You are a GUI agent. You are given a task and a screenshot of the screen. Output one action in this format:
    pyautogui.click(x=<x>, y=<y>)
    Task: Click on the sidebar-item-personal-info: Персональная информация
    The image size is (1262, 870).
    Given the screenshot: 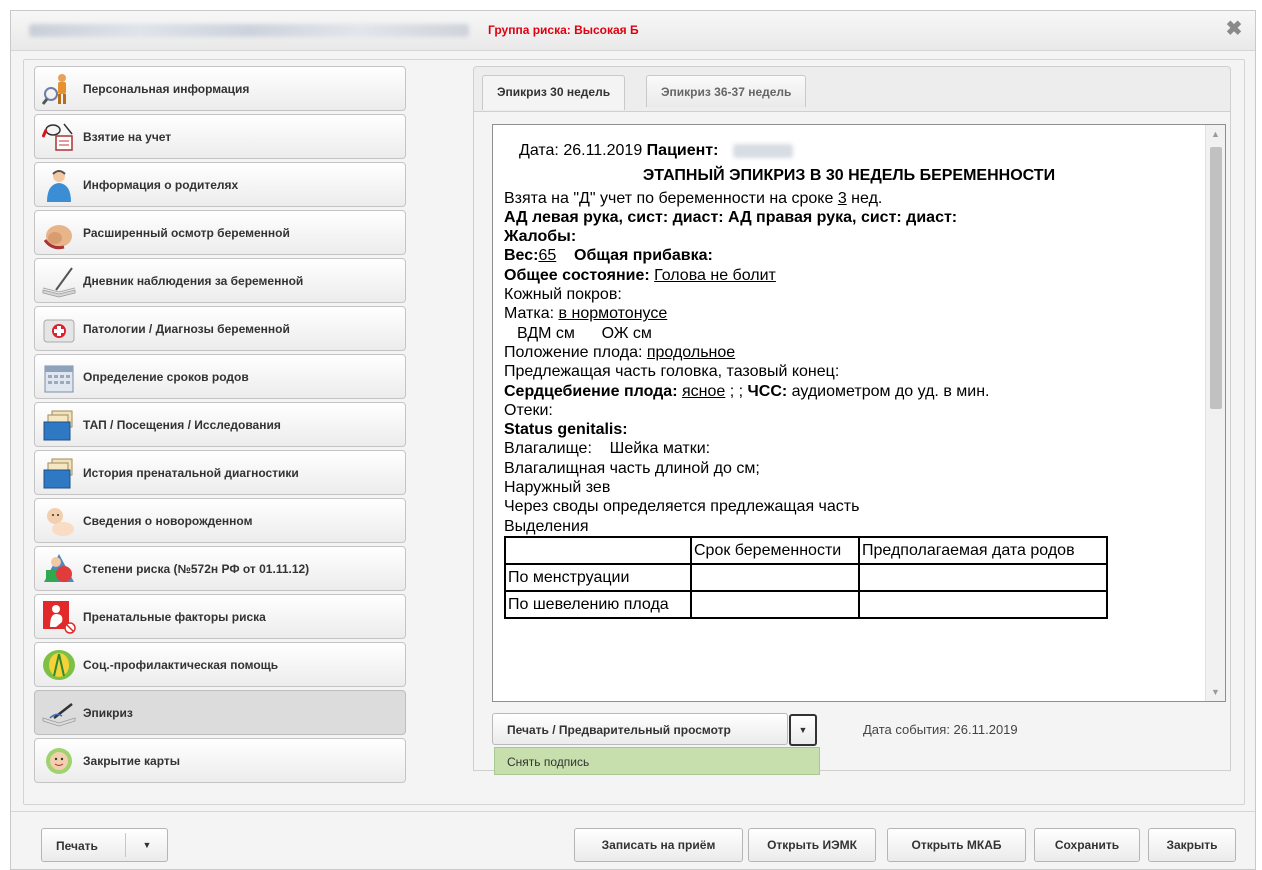 What is the action you would take?
    pyautogui.click(x=220, y=88)
    